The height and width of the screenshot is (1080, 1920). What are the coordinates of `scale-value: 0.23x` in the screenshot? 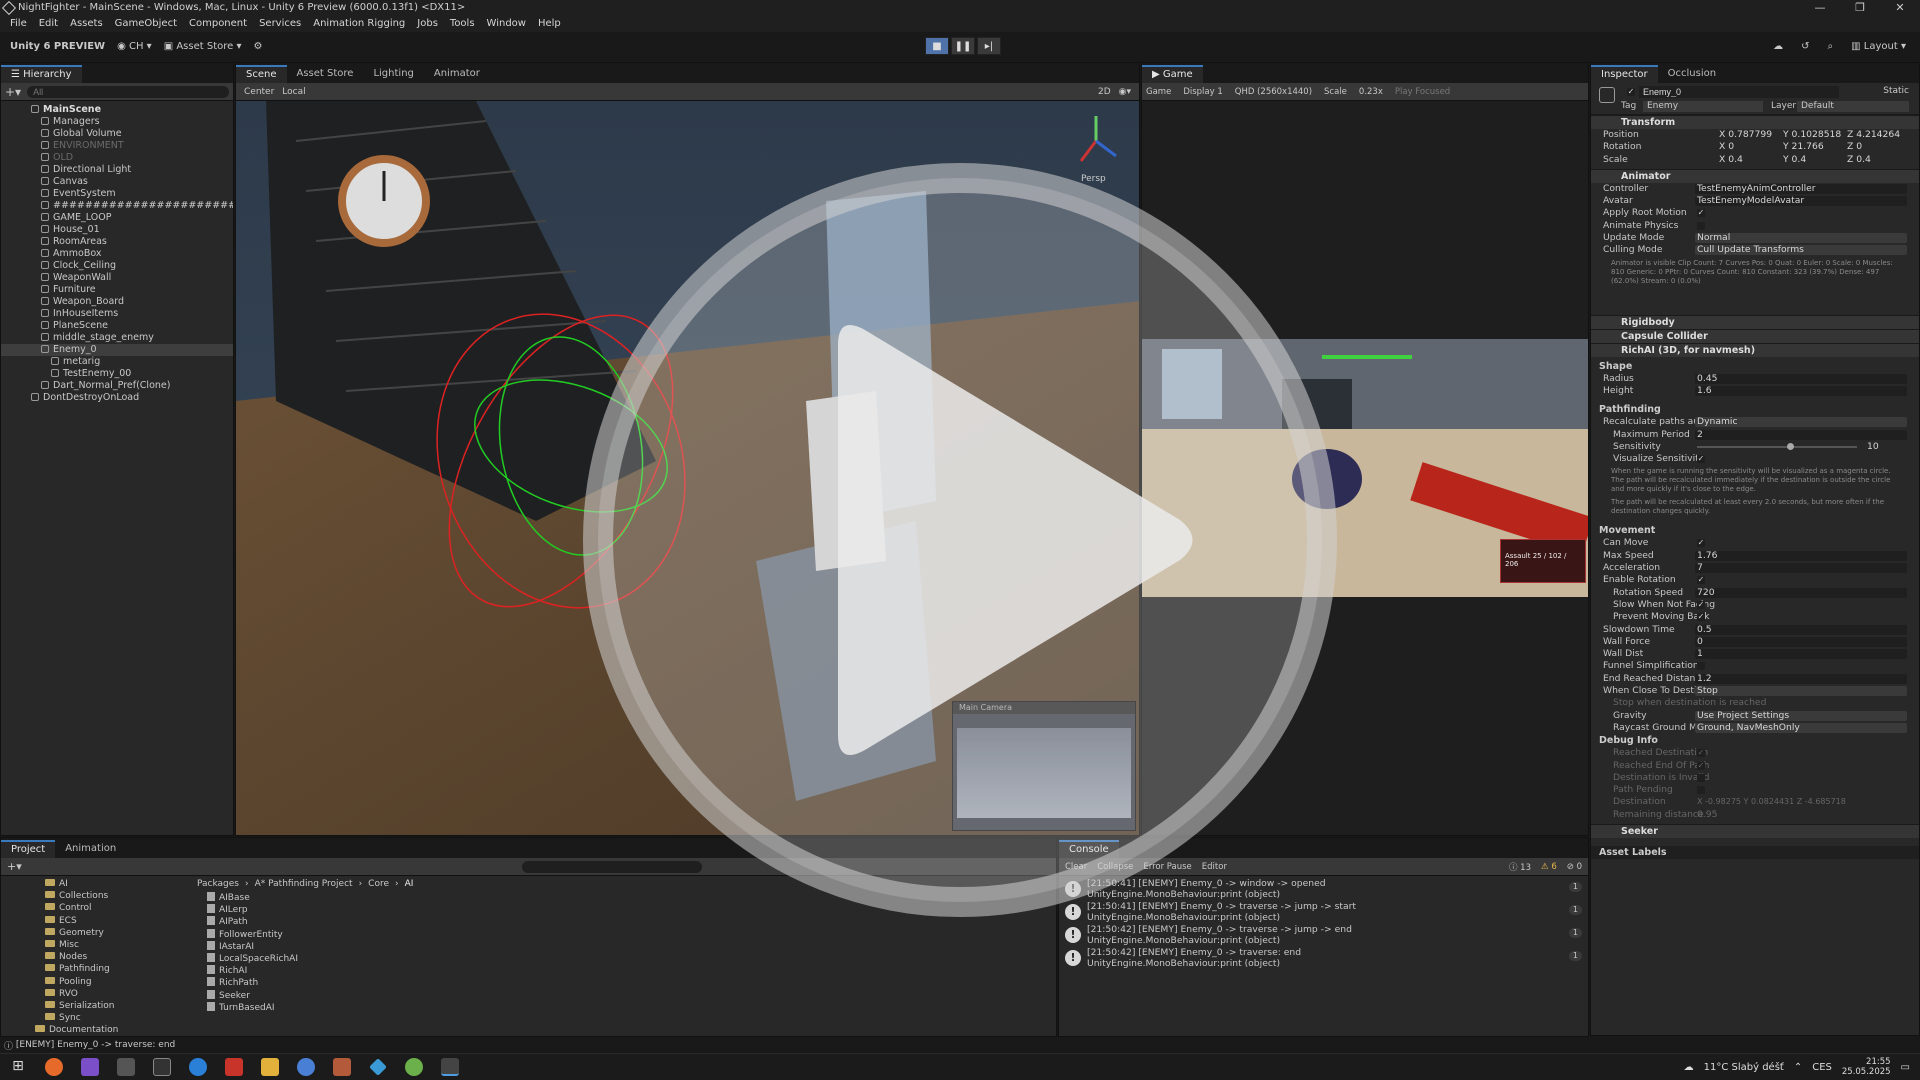 It's located at (1371, 92).